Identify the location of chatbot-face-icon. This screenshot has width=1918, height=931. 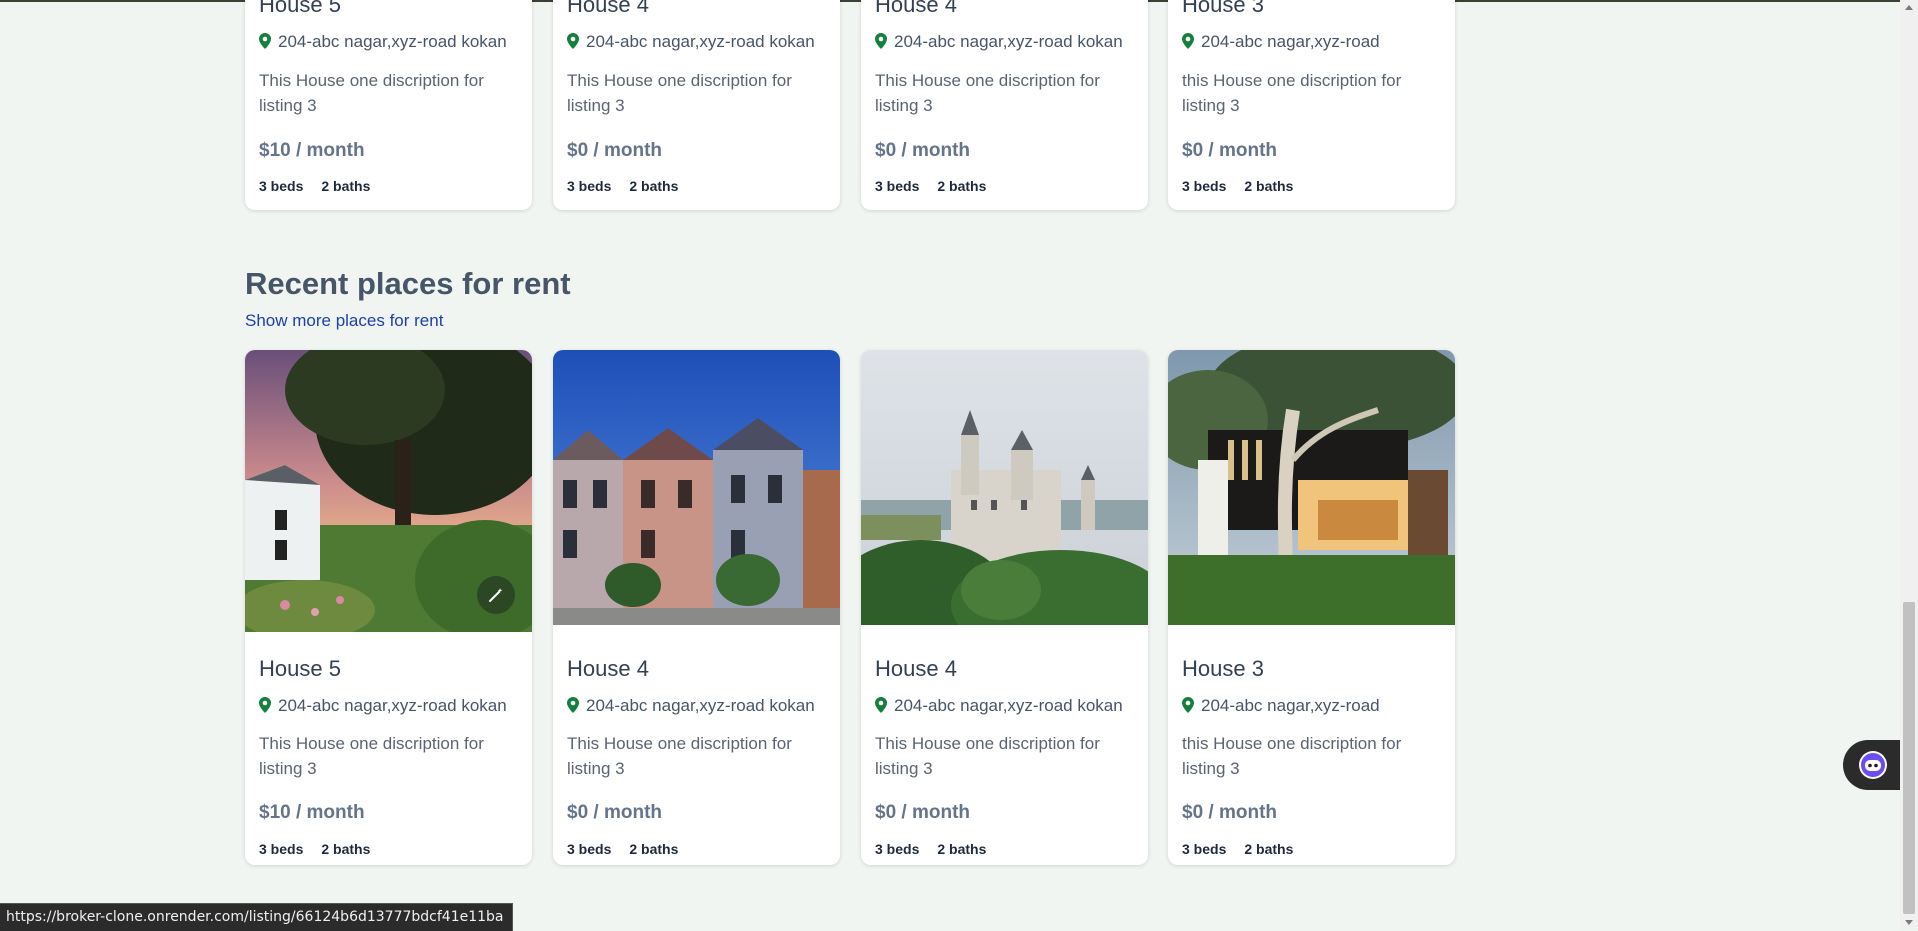
(1873, 765).